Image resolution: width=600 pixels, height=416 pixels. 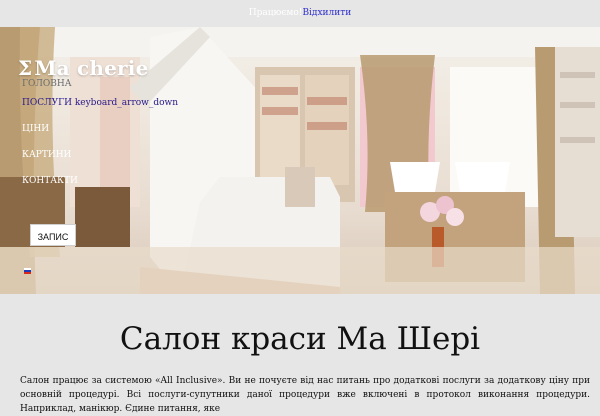 What do you see at coordinates (91, 68) in the screenshot?
I see `logo-text: Ma cherie` at bounding box center [91, 68].